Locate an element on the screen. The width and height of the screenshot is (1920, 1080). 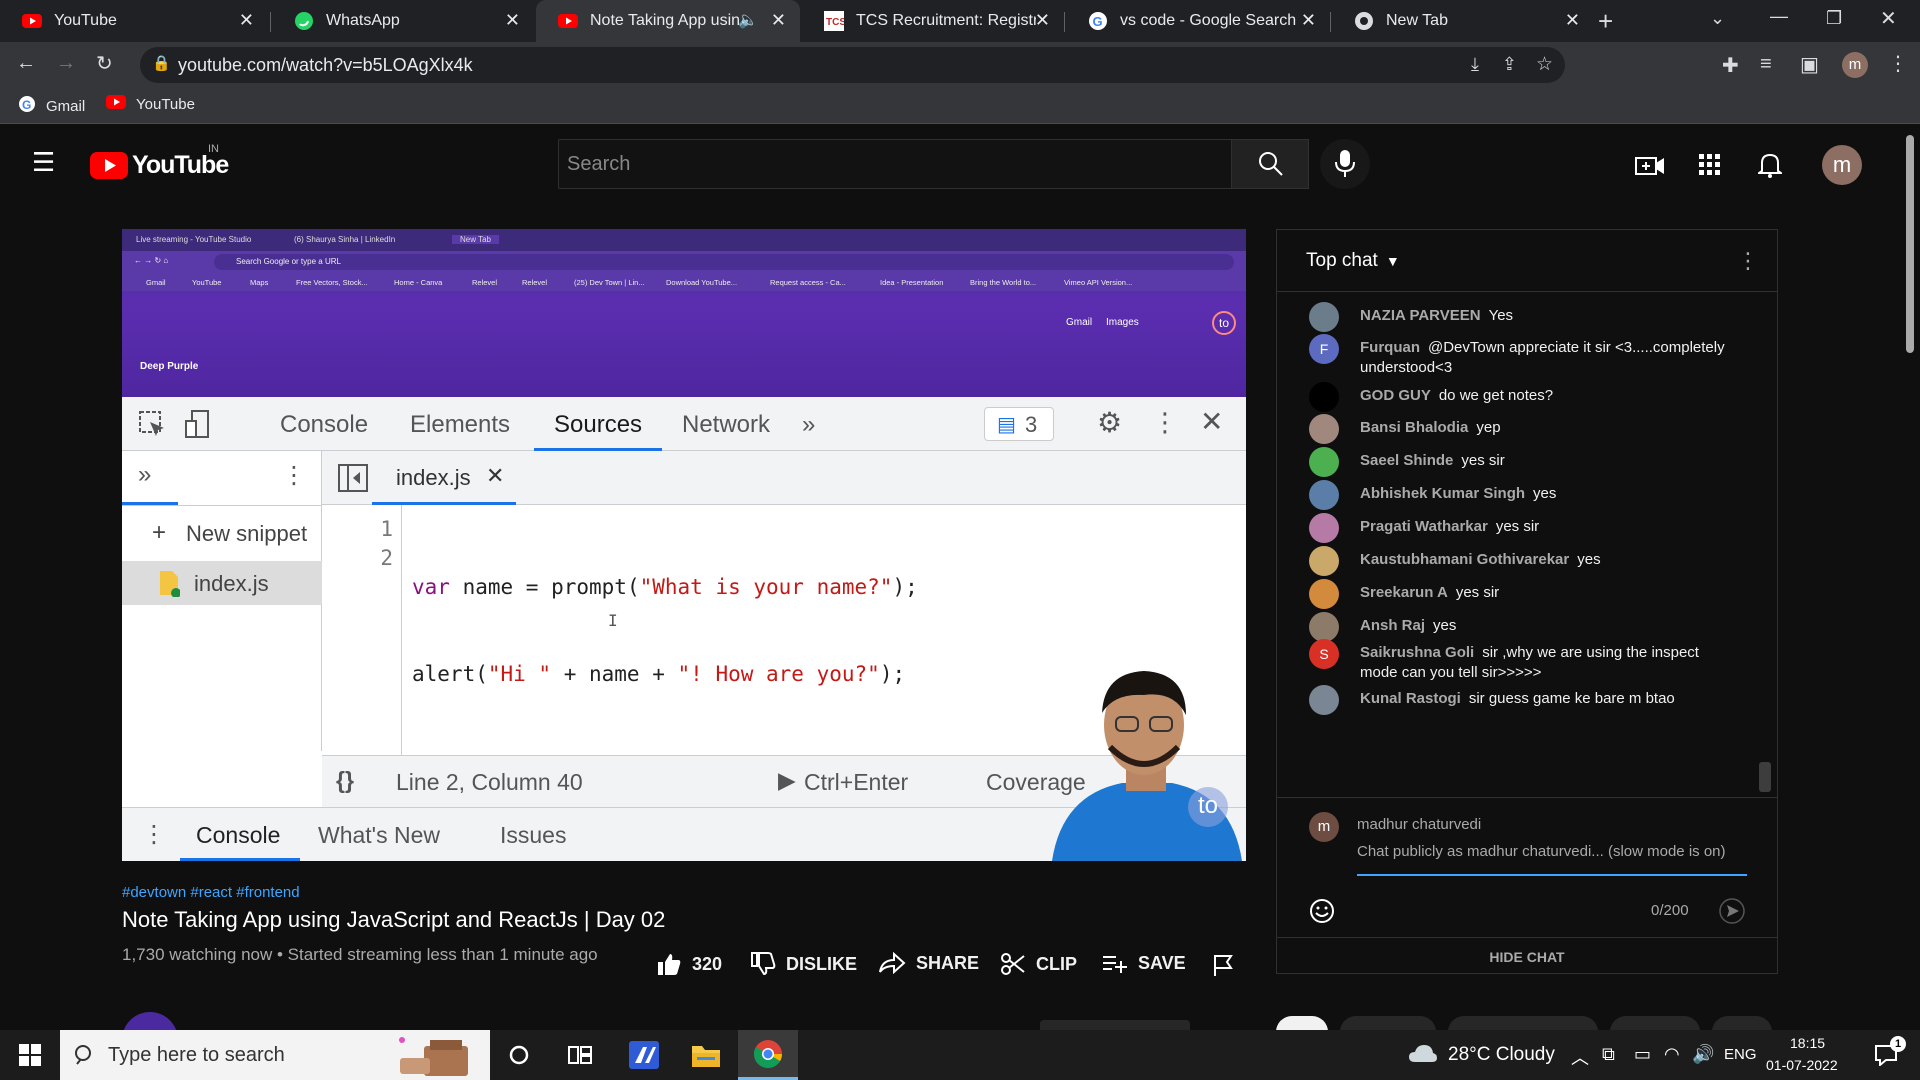
browser-tab-new-tab: New Tab ✕ is located at coordinates (1463, 21).